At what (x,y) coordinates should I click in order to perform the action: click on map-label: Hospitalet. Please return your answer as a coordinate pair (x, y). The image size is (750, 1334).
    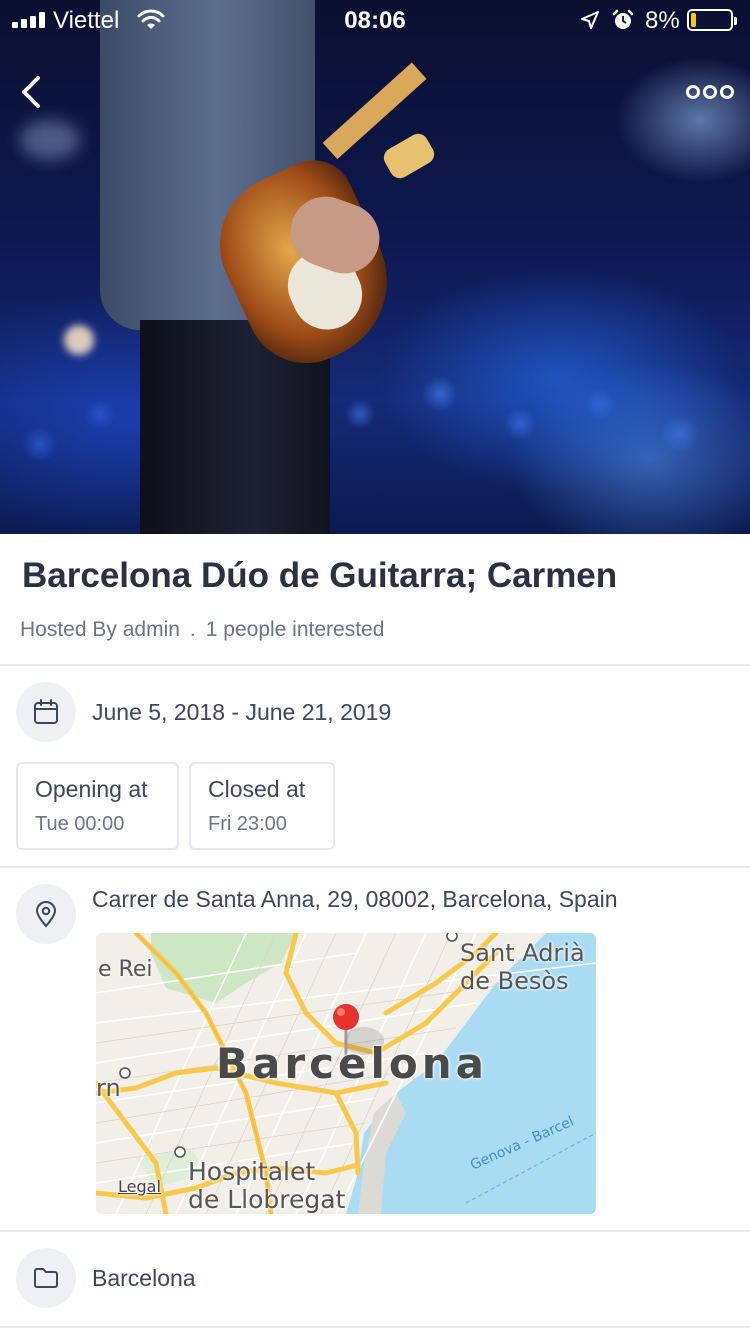
    Looking at the image, I should click on (252, 1171).